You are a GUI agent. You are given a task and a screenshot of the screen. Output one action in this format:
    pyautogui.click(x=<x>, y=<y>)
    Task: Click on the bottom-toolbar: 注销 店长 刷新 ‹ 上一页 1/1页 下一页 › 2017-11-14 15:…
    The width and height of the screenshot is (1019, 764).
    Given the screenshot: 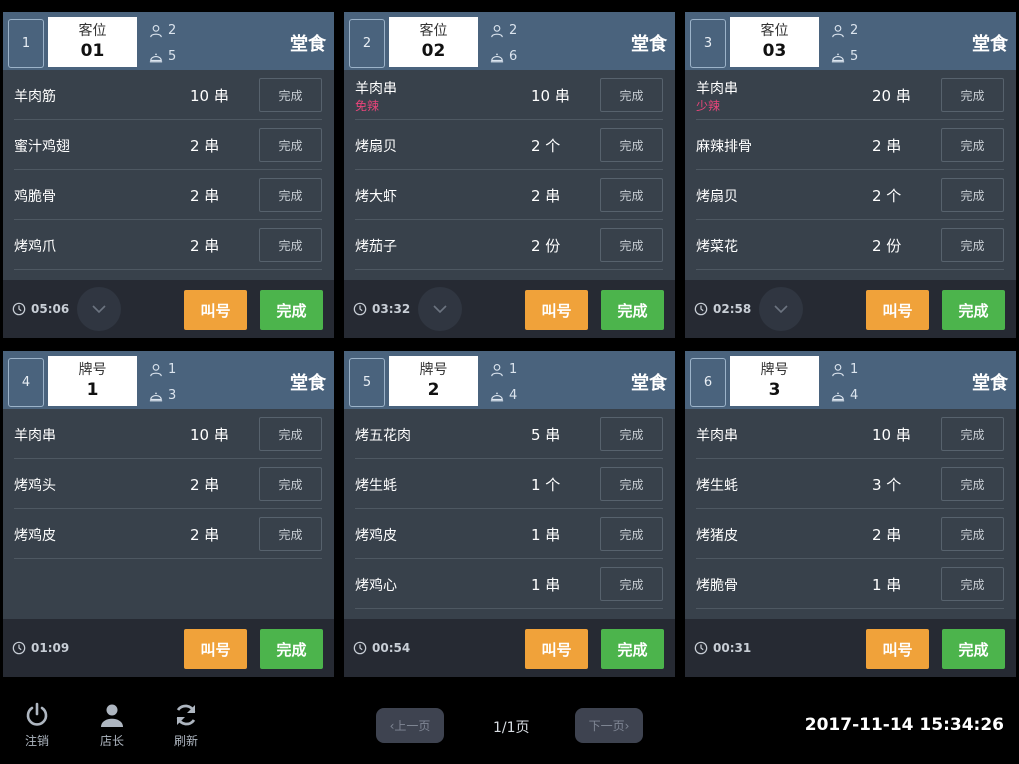 What is the action you would take?
    pyautogui.click(x=509, y=722)
    